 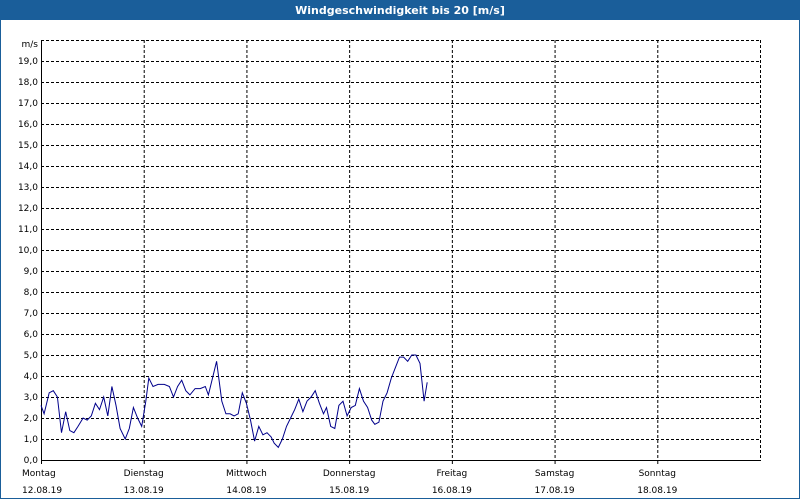 What do you see at coordinates (452, 491) in the screenshot?
I see `x-tick-date: 16.08.19` at bounding box center [452, 491].